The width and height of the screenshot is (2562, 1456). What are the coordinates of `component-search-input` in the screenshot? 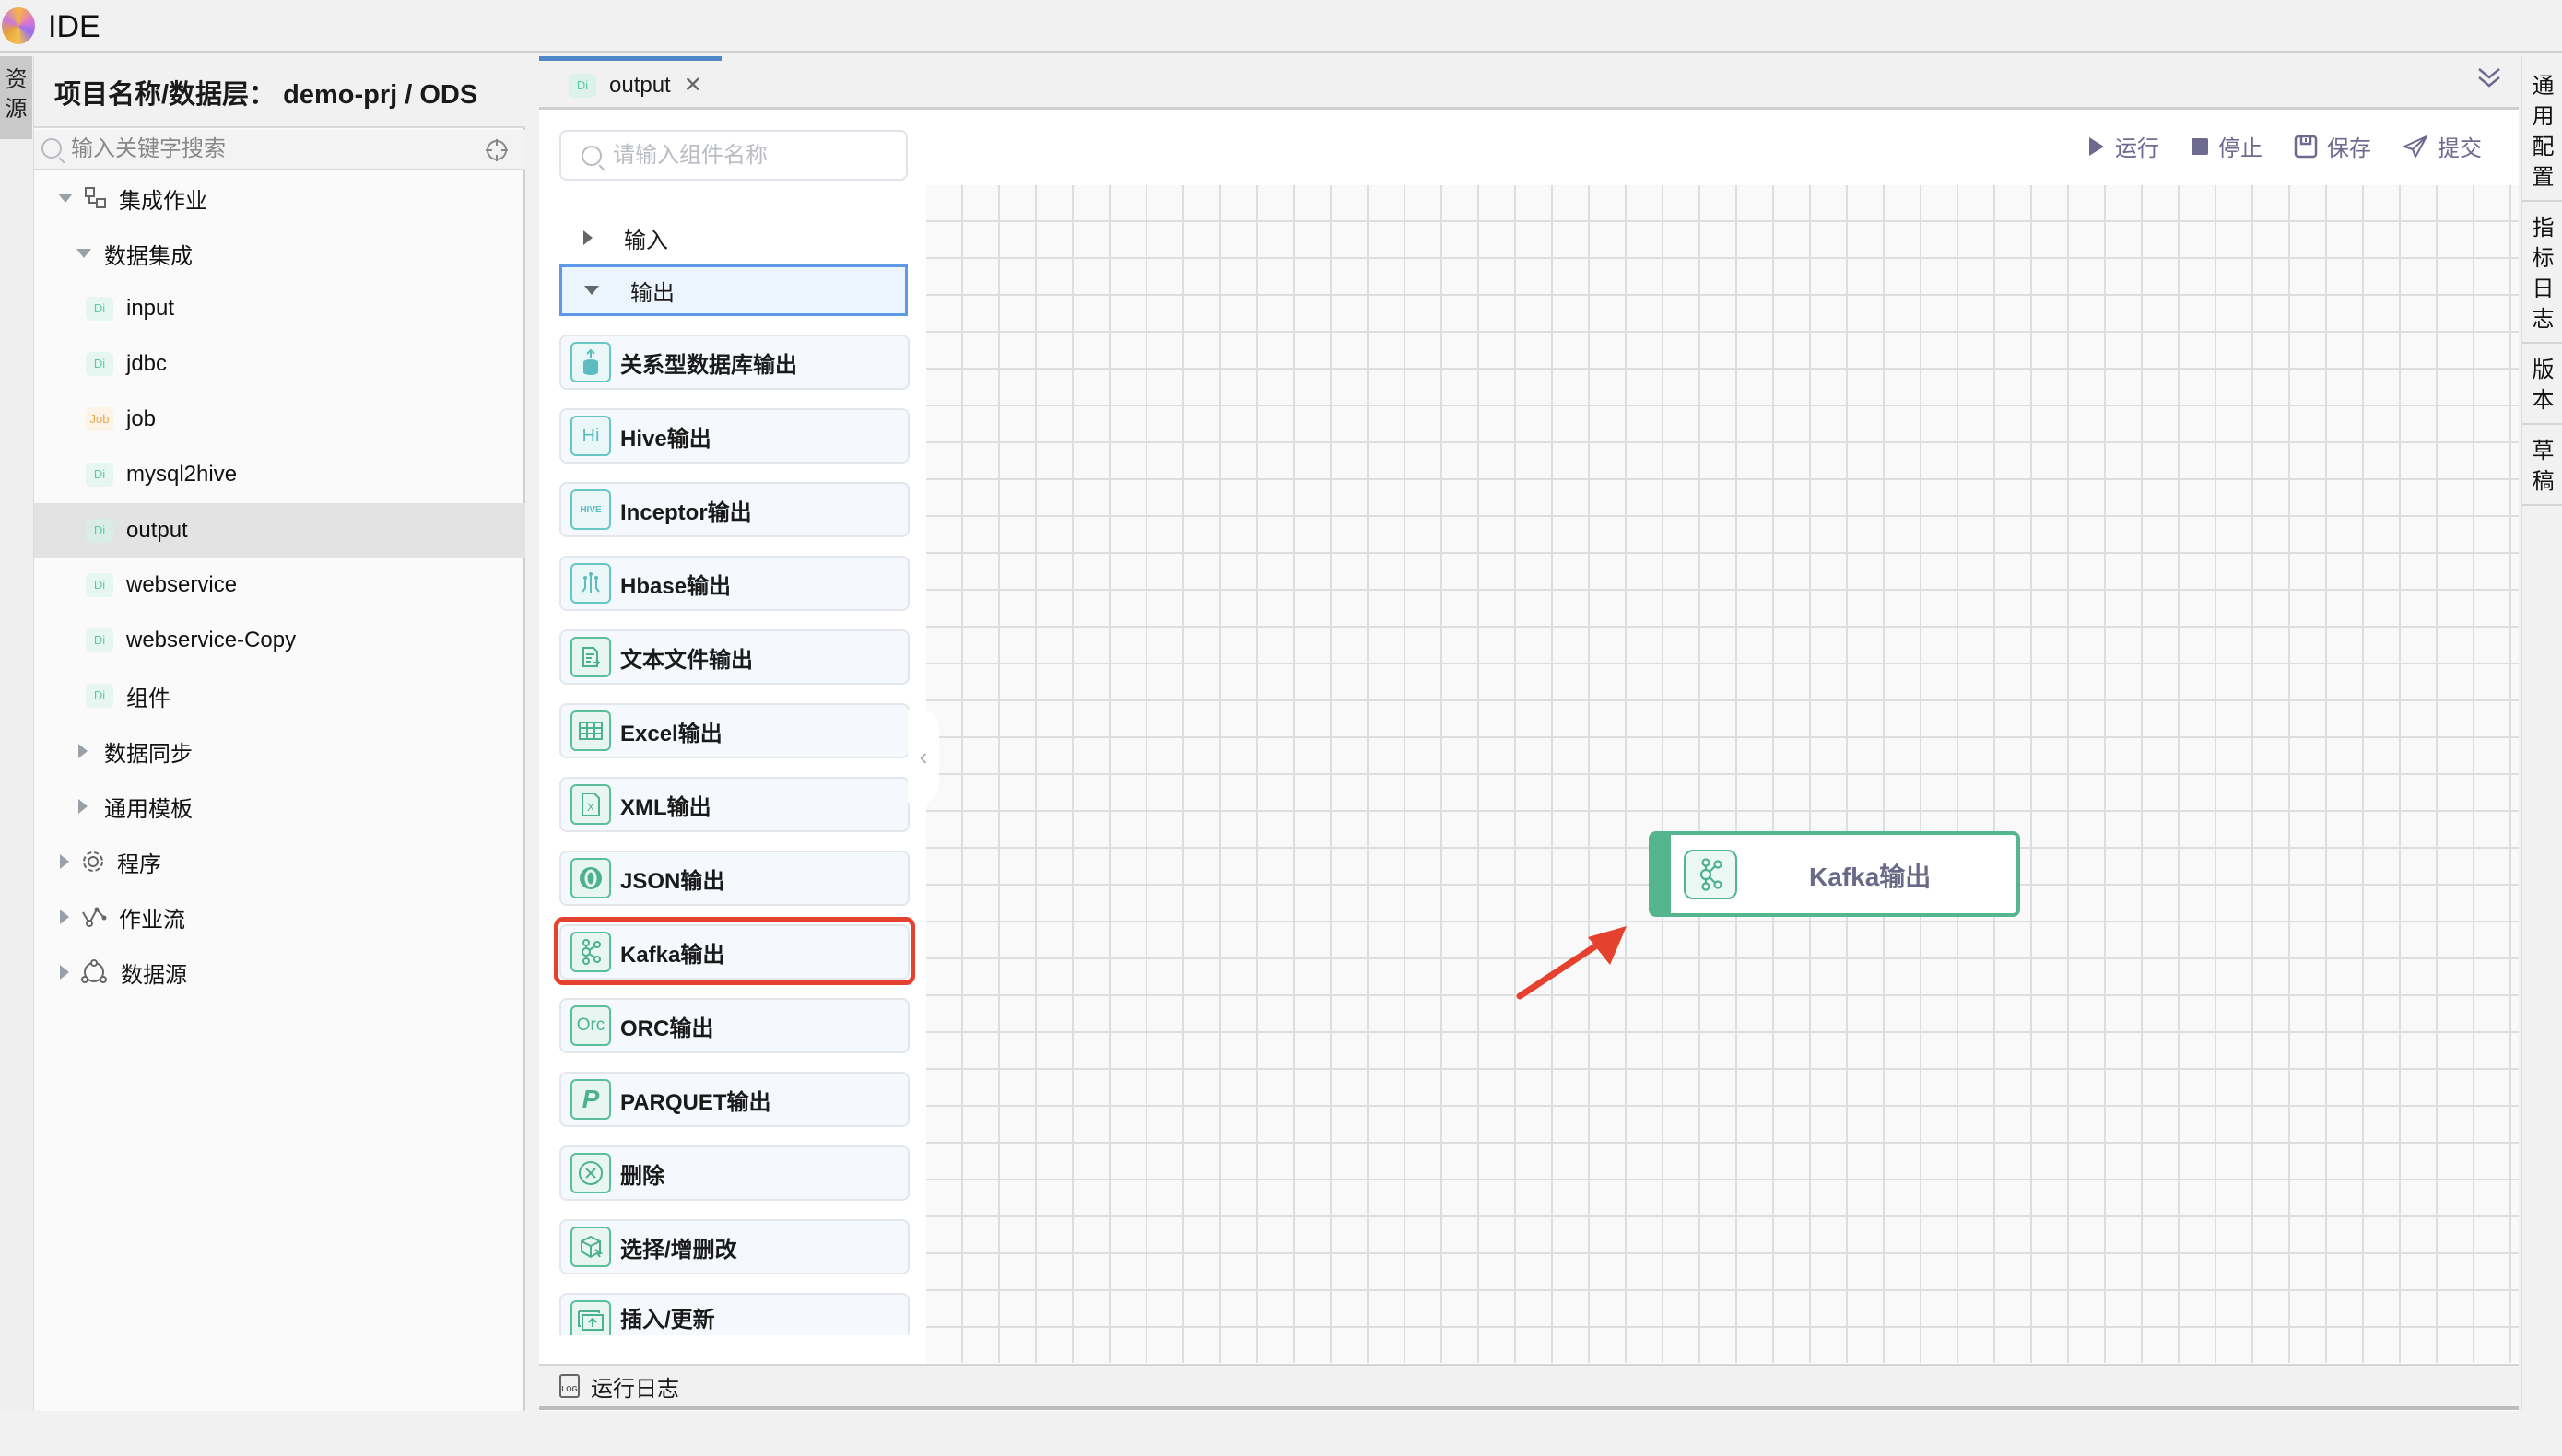 It's located at (751, 155).